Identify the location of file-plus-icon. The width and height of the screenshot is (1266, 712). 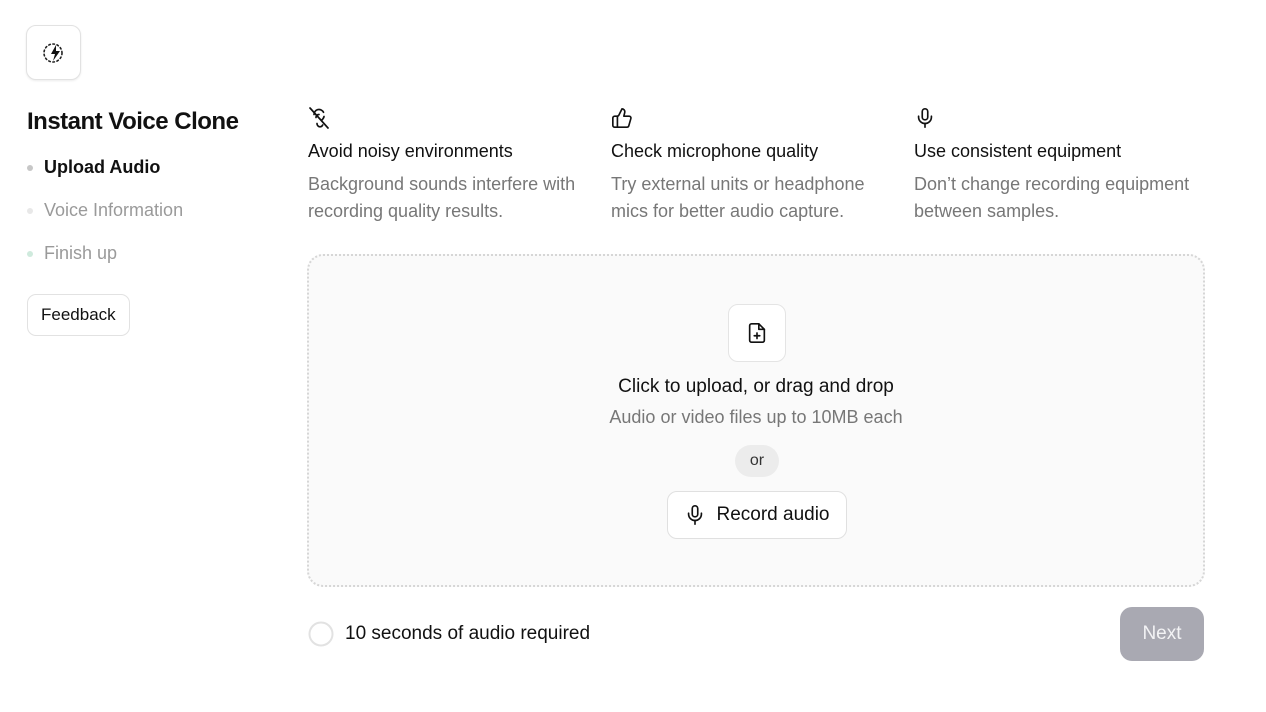
(757, 333).